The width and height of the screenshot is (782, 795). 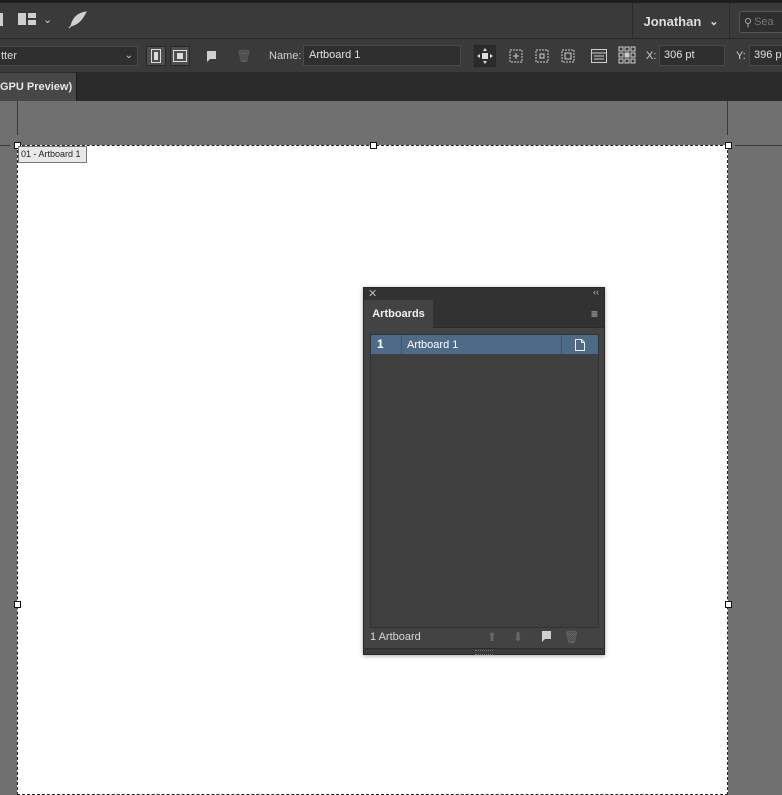 What do you see at coordinates (596, 292) in the screenshot?
I see `collapse-icon: ‹‹` at bounding box center [596, 292].